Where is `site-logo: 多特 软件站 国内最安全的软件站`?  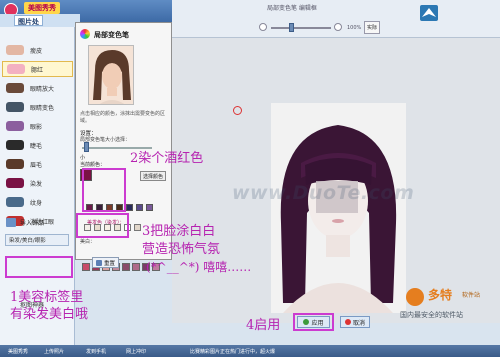 site-logo: 多特 软件站 国内最安全的软件站 is located at coordinates (450, 302).